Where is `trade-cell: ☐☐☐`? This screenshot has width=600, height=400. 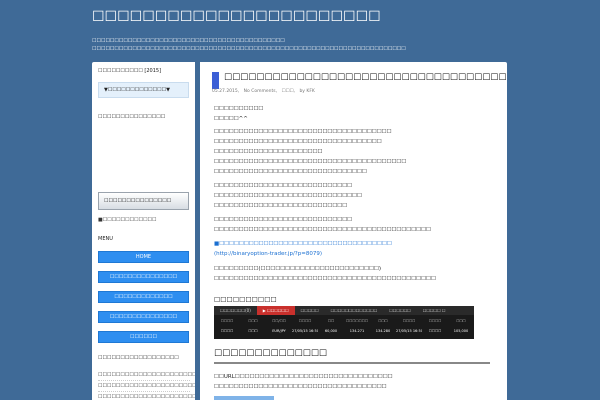
trade-cell: ☐☐☐ is located at coordinates (253, 331).